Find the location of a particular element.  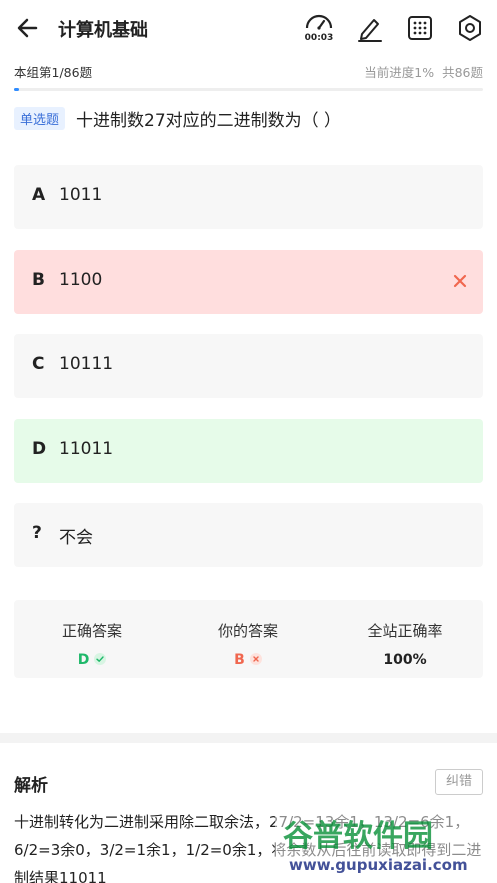

answer-stats-panel: 正确答案 D 你的答案 B 全站正确率 100% is located at coordinates (248, 639).